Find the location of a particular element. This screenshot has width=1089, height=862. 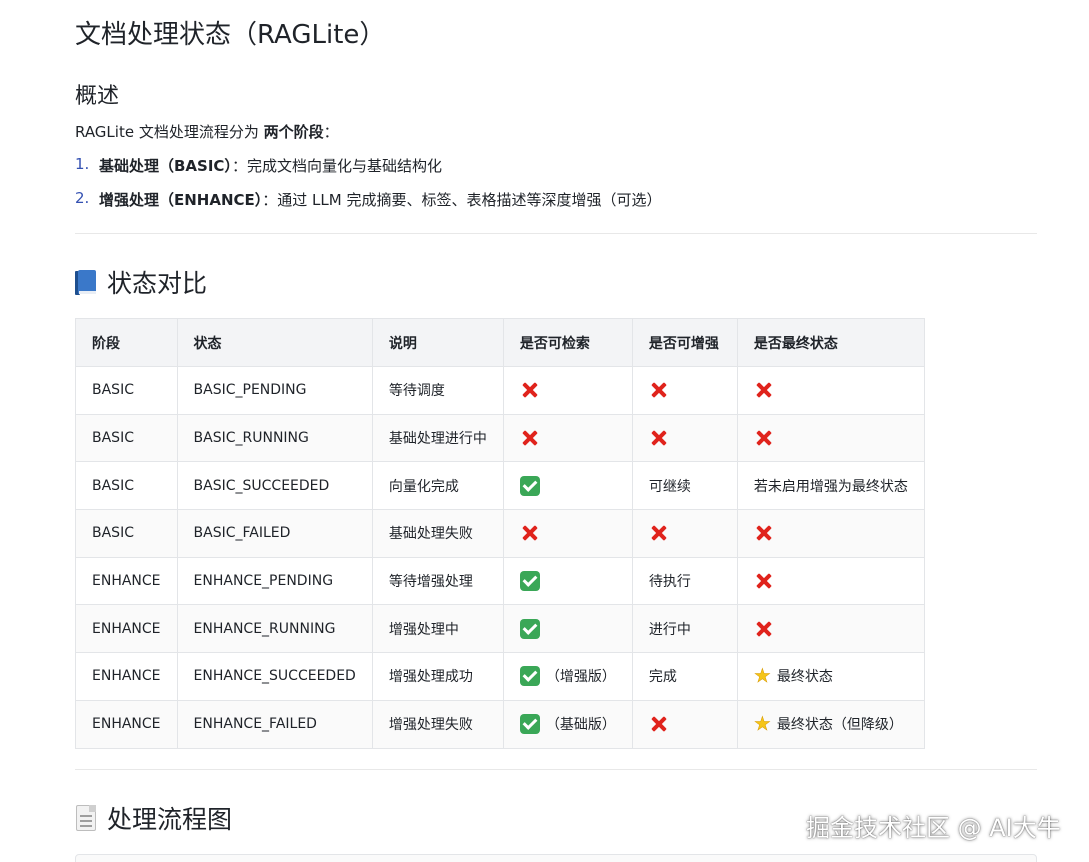

header-cell: 是否可增强 is located at coordinates (684, 342).